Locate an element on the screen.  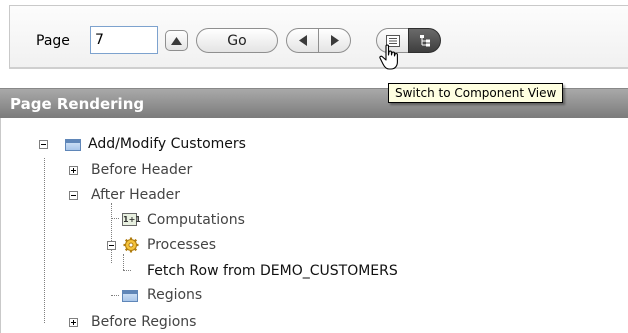
tree-node-before-header-label: Before Header is located at coordinates (141, 170).